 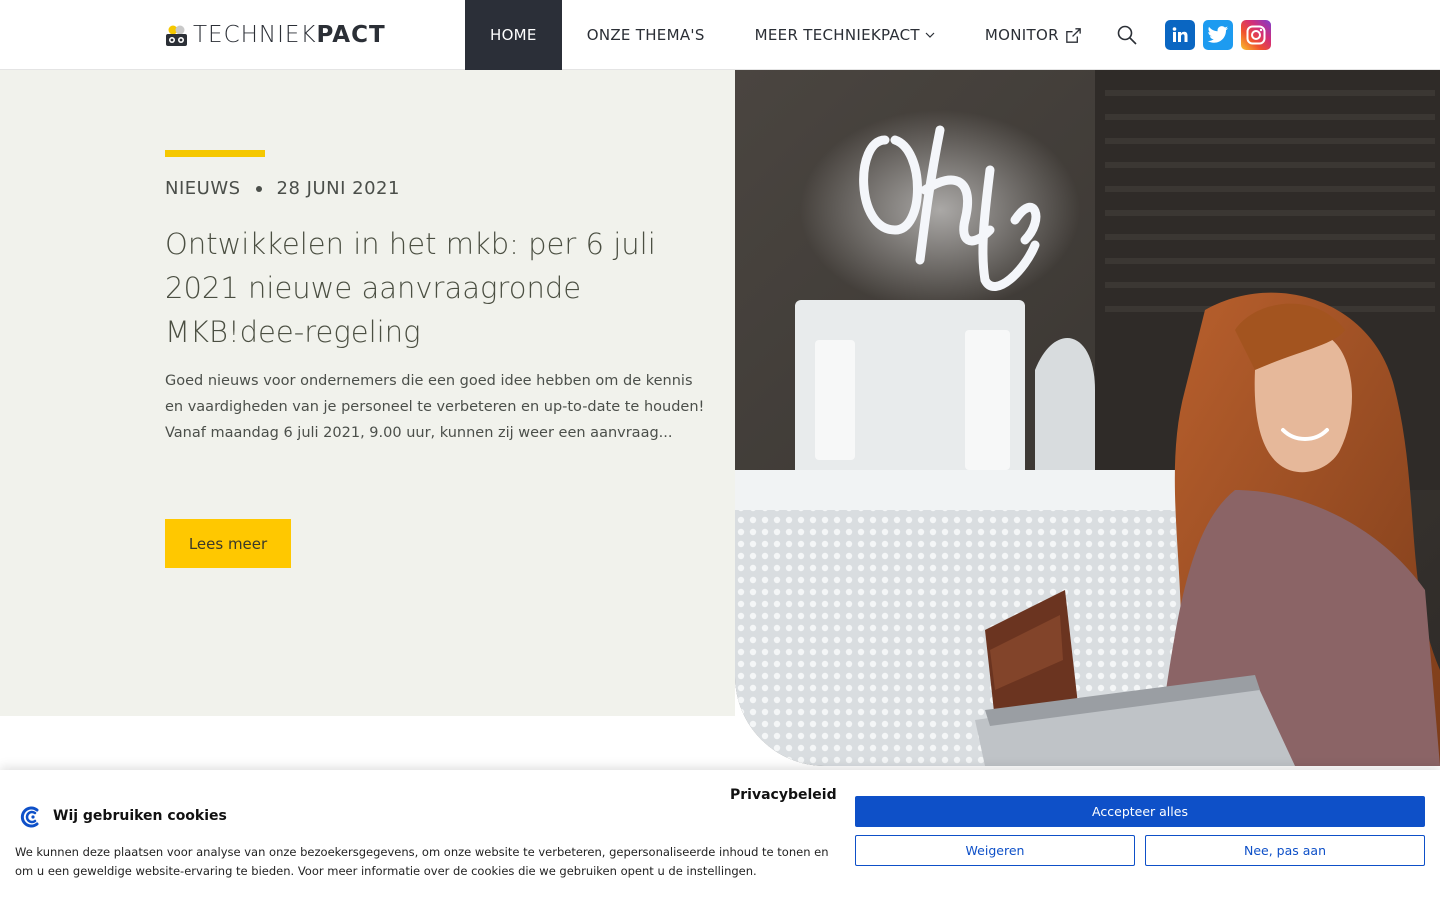 What do you see at coordinates (783, 795) in the screenshot?
I see `privacy-policy-link: Privacybeleid` at bounding box center [783, 795].